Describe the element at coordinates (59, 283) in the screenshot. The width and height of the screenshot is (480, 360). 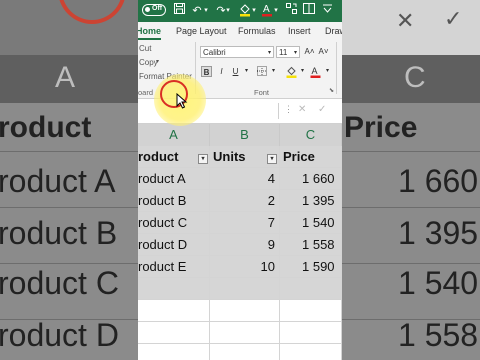
I see `bg-product: roduct C` at that location.